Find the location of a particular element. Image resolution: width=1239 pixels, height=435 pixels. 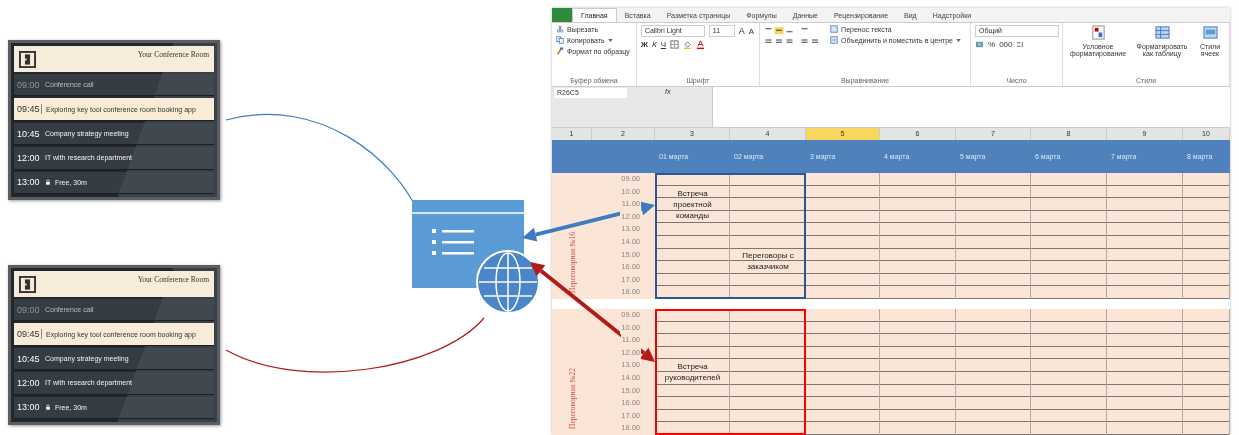

table-icon is located at coordinates (1162, 32).